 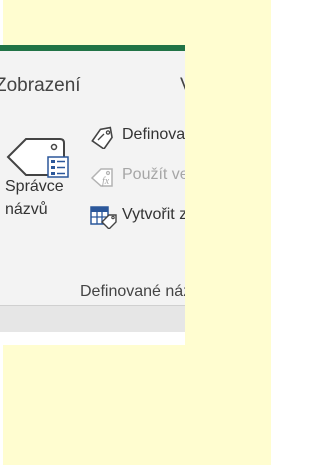 What do you see at coordinates (153, 174) in the screenshot?
I see `use-in-formula-label: Použít ve vzorci` at bounding box center [153, 174].